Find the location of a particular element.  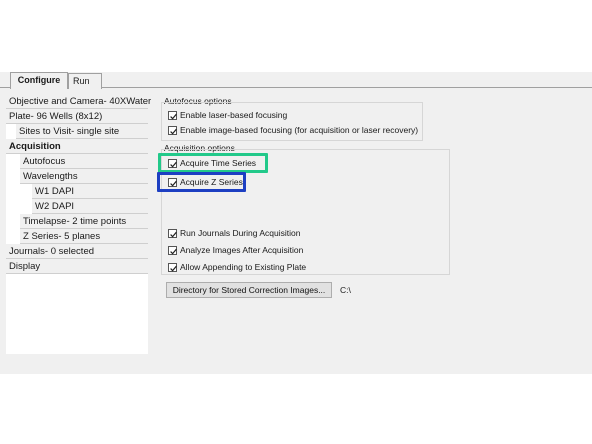

sidebar-item-plate: Plate- 96 Wells (8x12) is located at coordinates (77, 116).